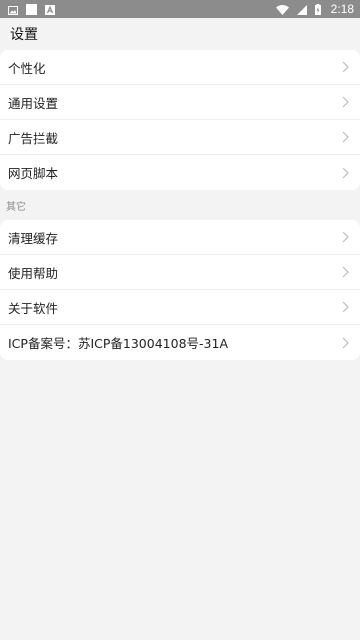  Describe the element at coordinates (24, 35) in the screenshot. I see `page-title: 设置` at that location.